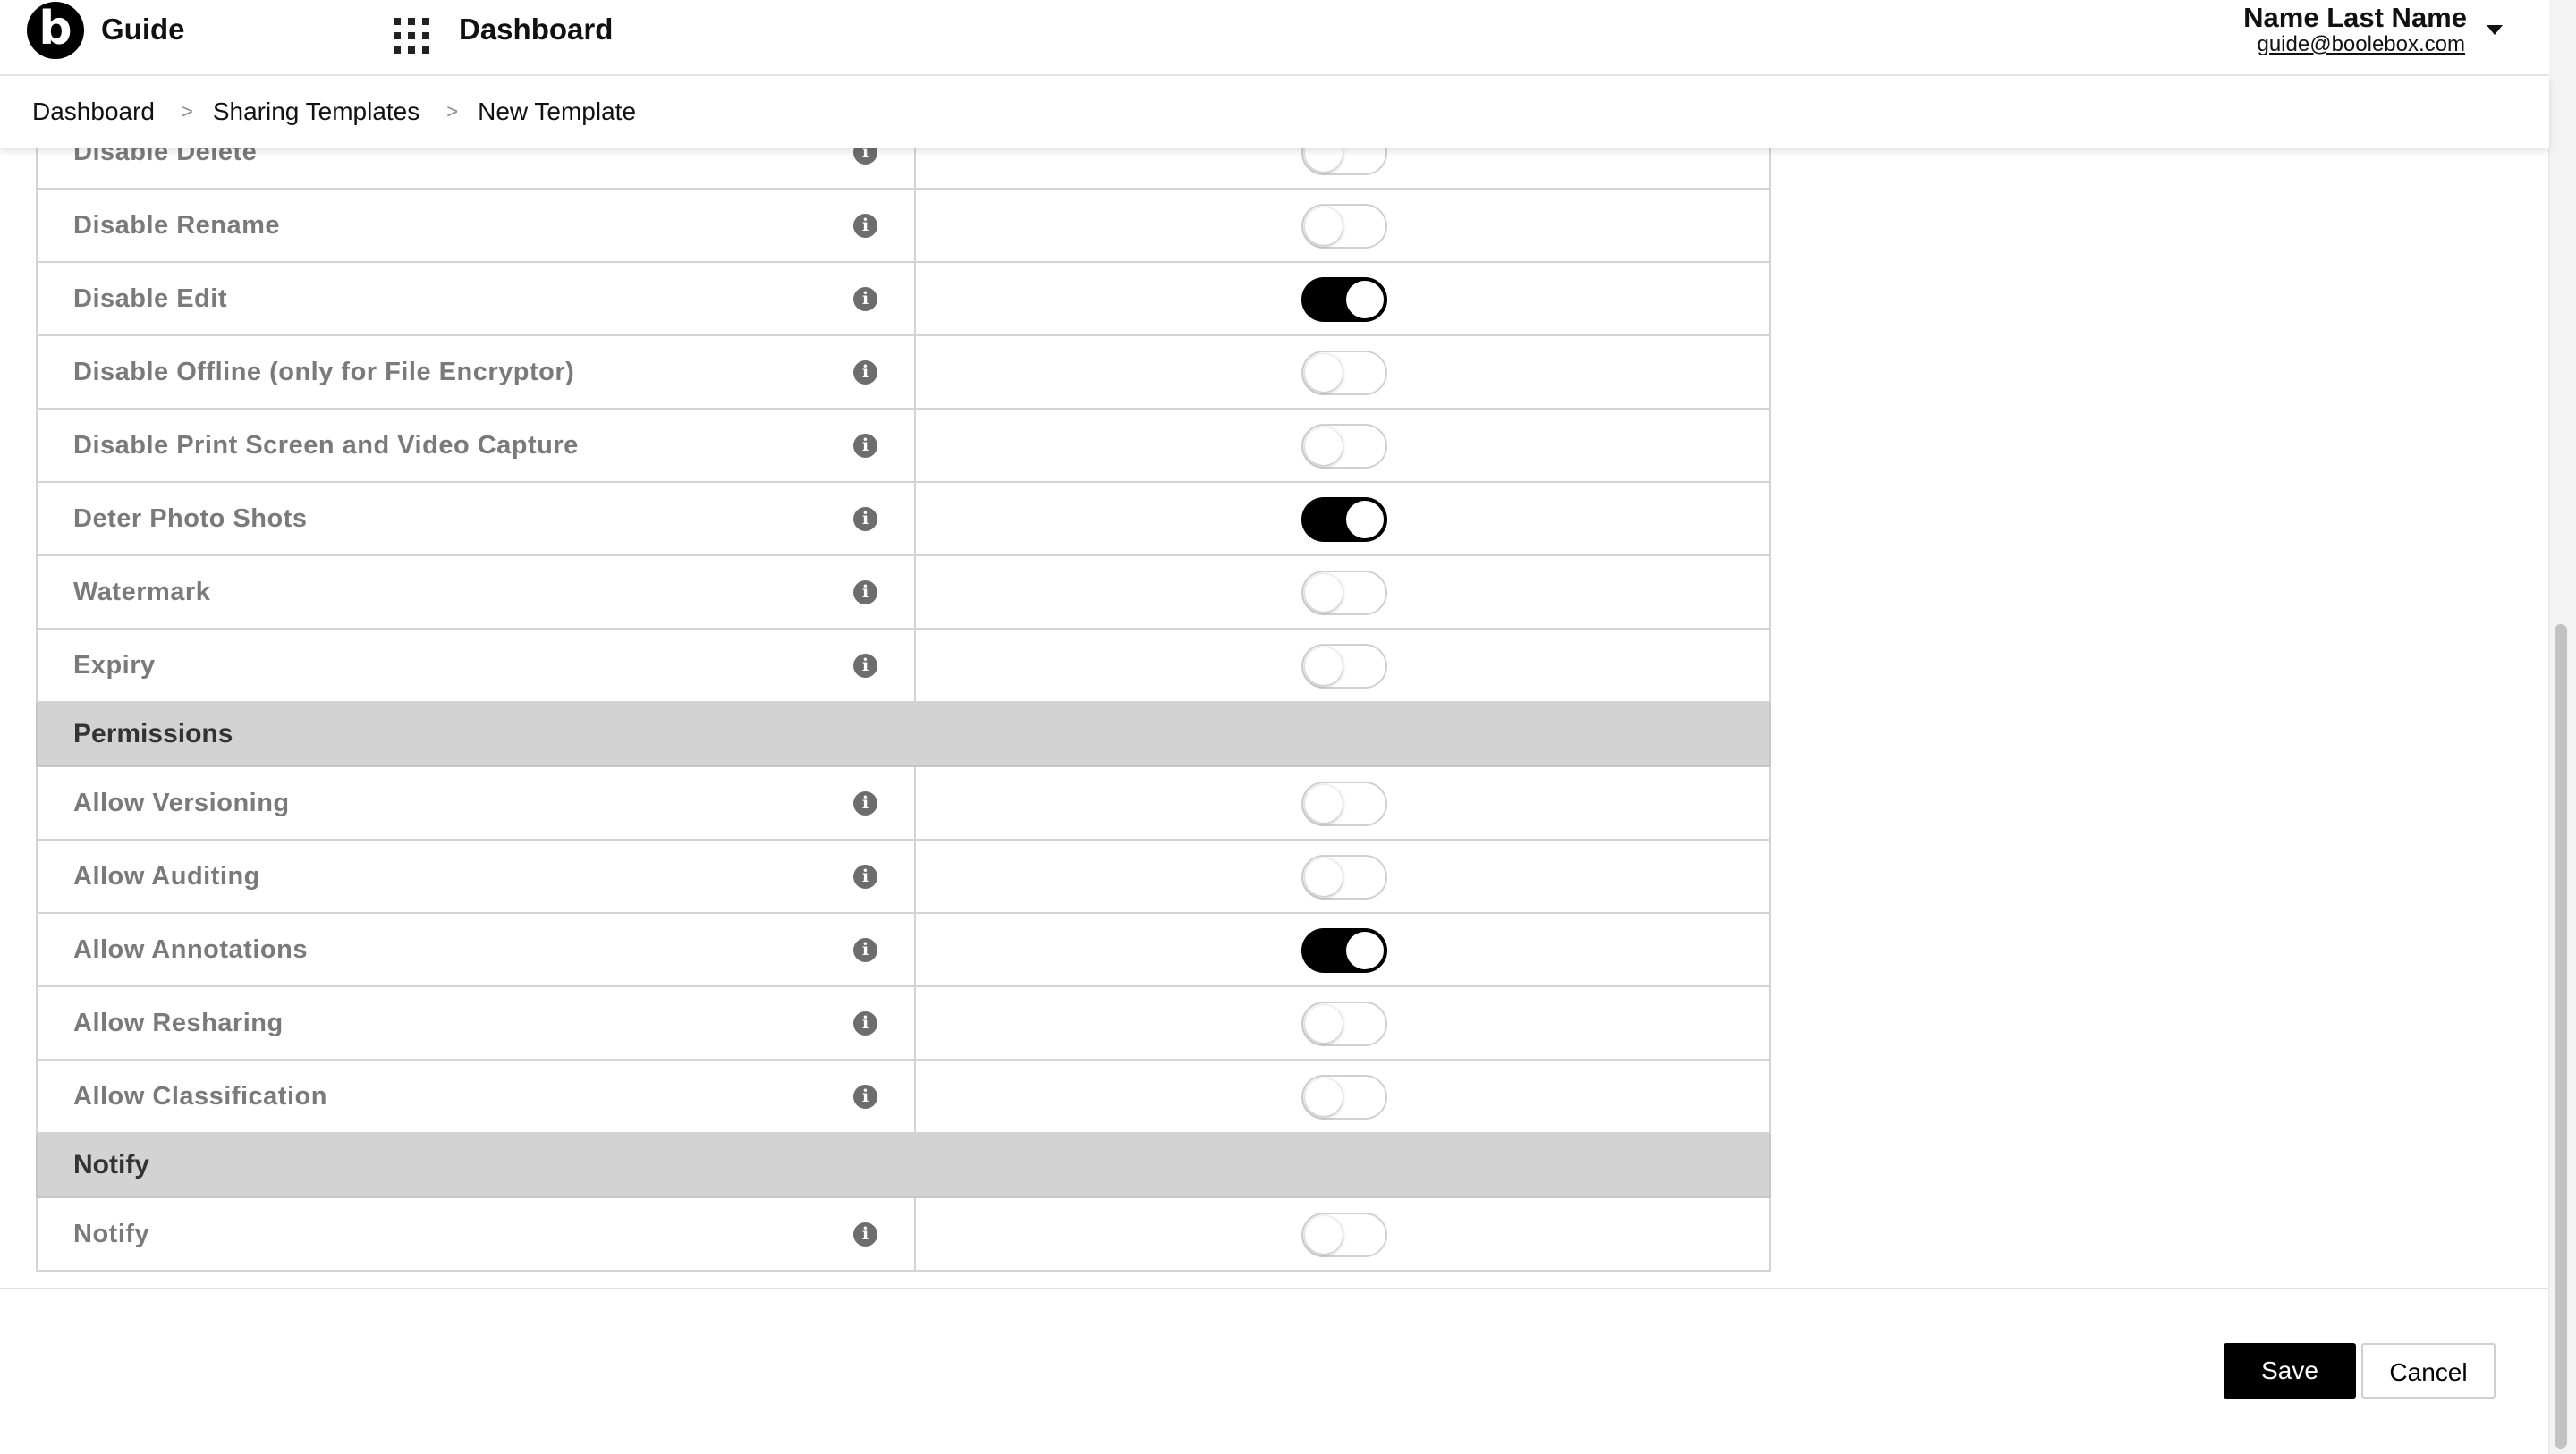 The height and width of the screenshot is (1454, 2576). Describe the element at coordinates (411, 36) in the screenshot. I see `apps-grid-icon` at that location.